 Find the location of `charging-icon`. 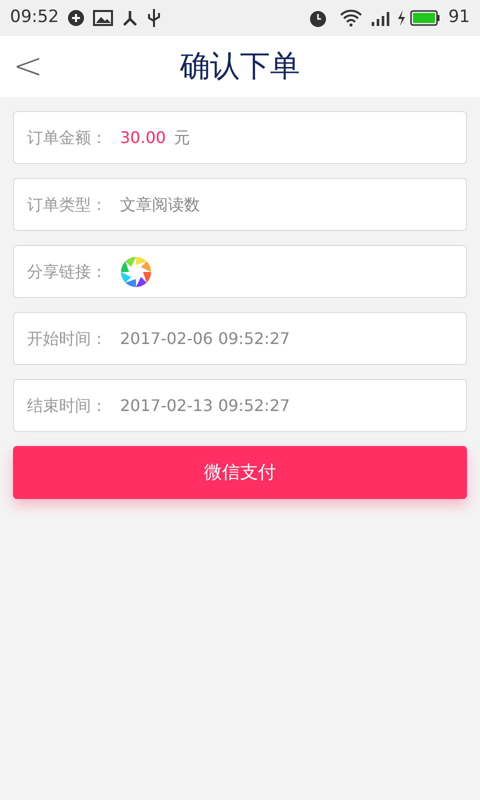

charging-icon is located at coordinates (401, 18).